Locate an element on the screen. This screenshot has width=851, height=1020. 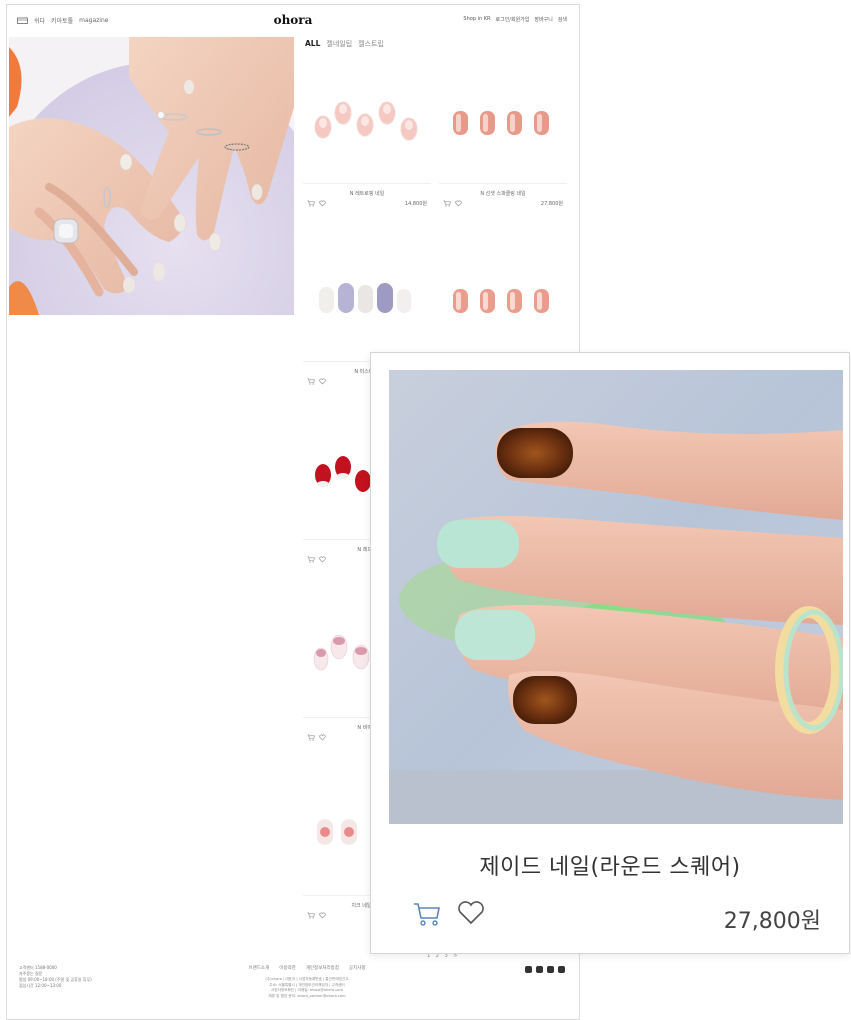
product-price: 14,800원 is located at coordinates (415, 204).